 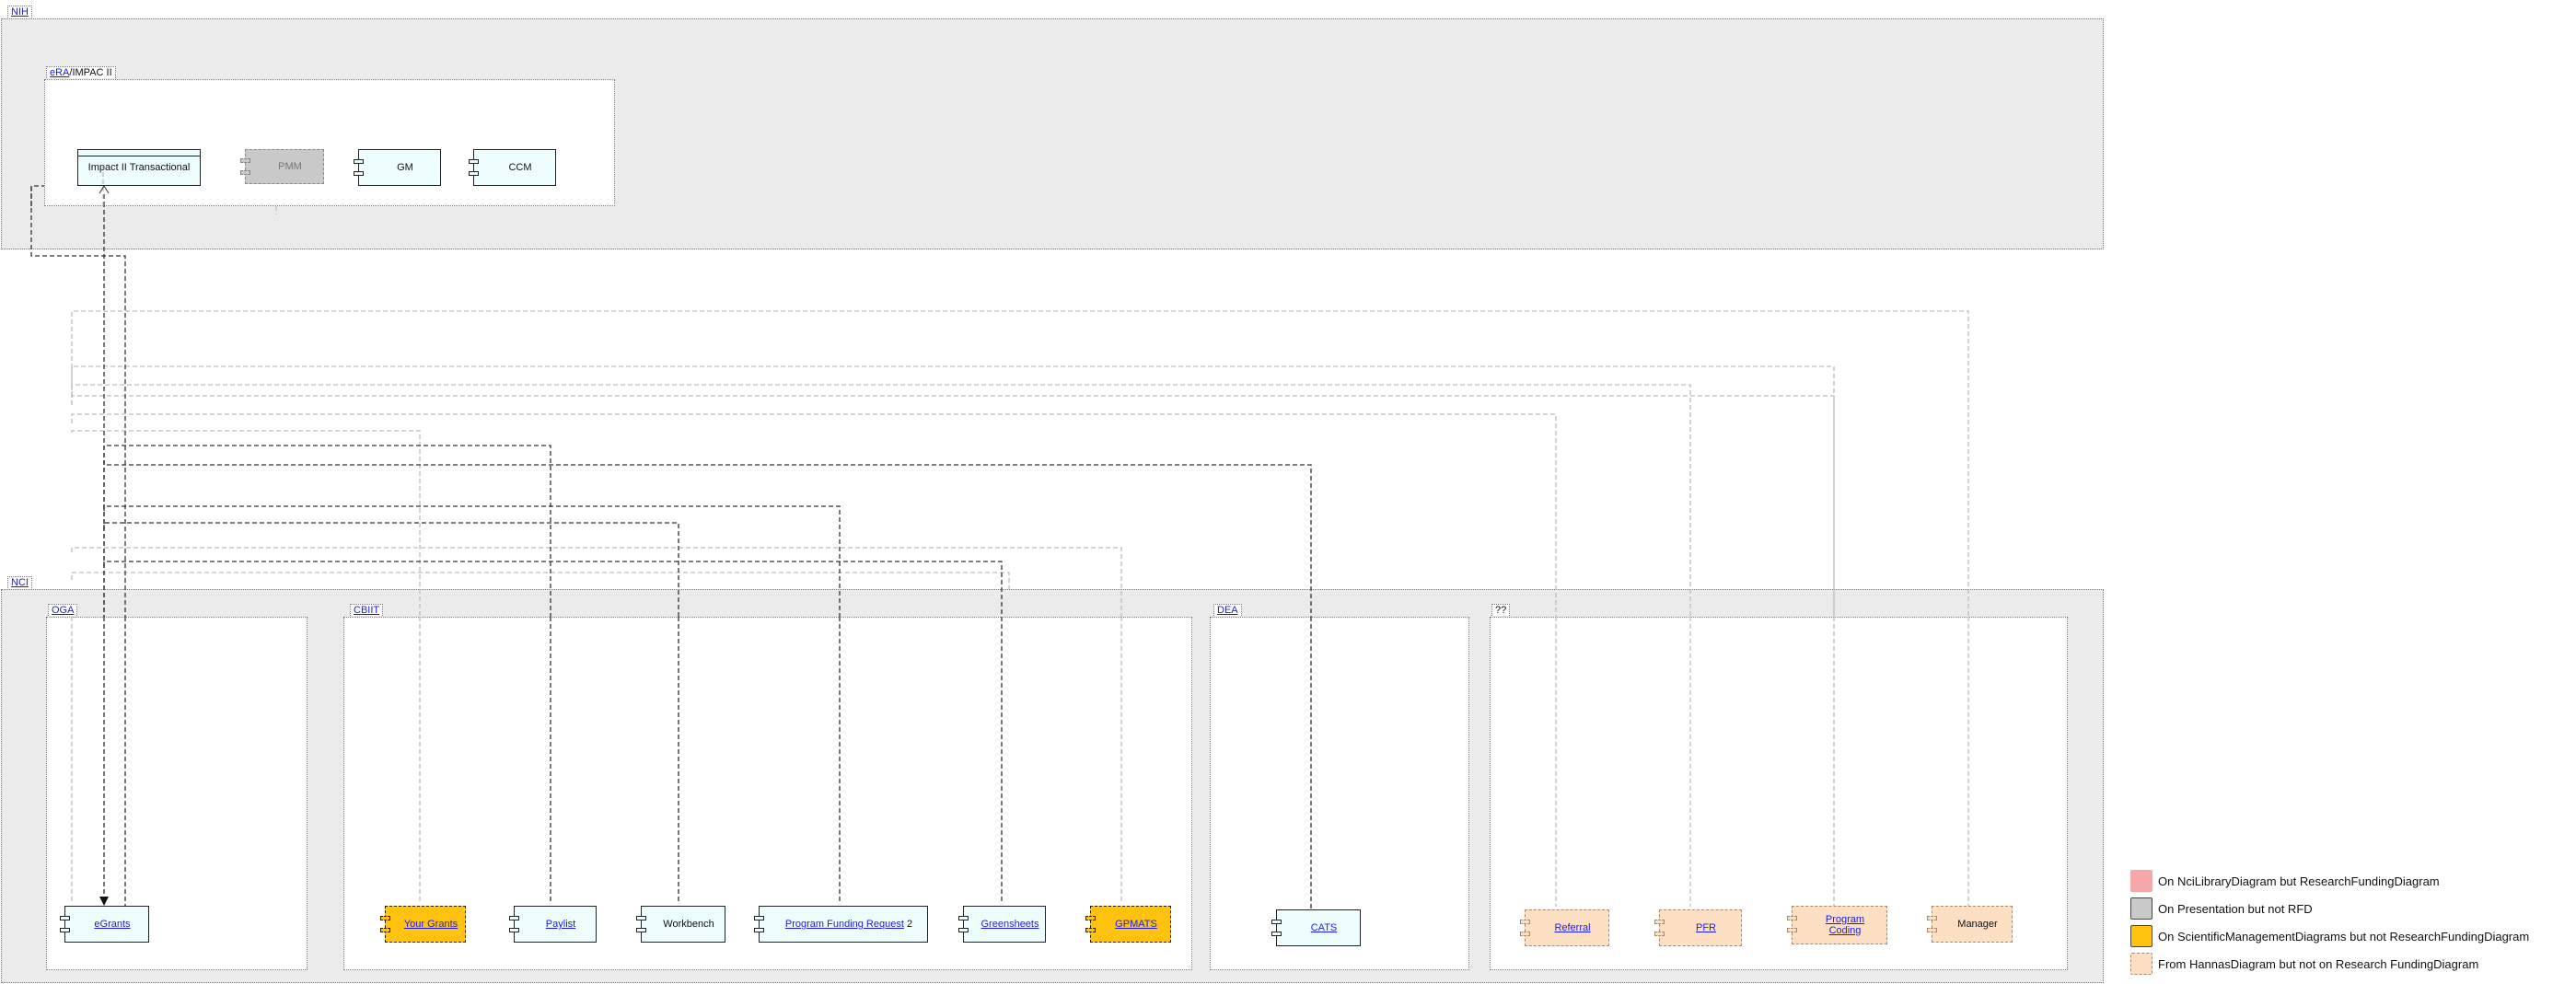 What do you see at coordinates (1136, 924) in the screenshot?
I see `gpmats-link: GPMATS` at bounding box center [1136, 924].